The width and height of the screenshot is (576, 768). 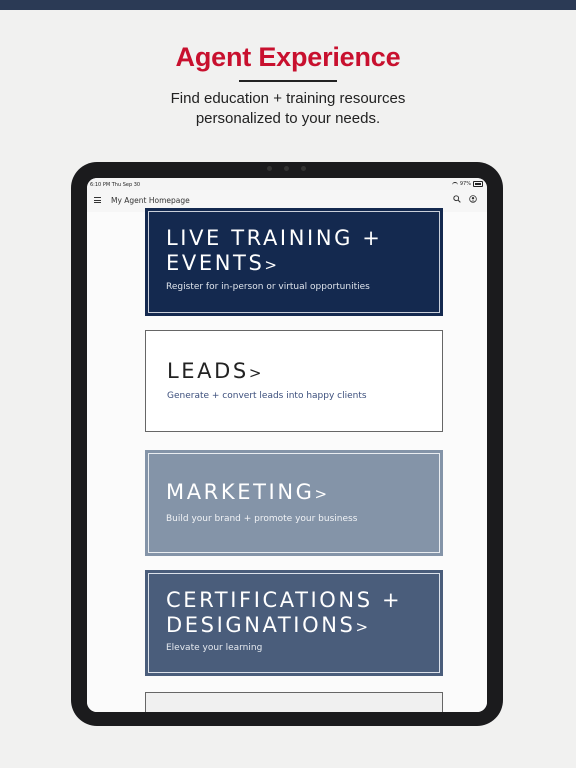 I want to click on hamburger-menu-icon, so click(x=97, y=200).